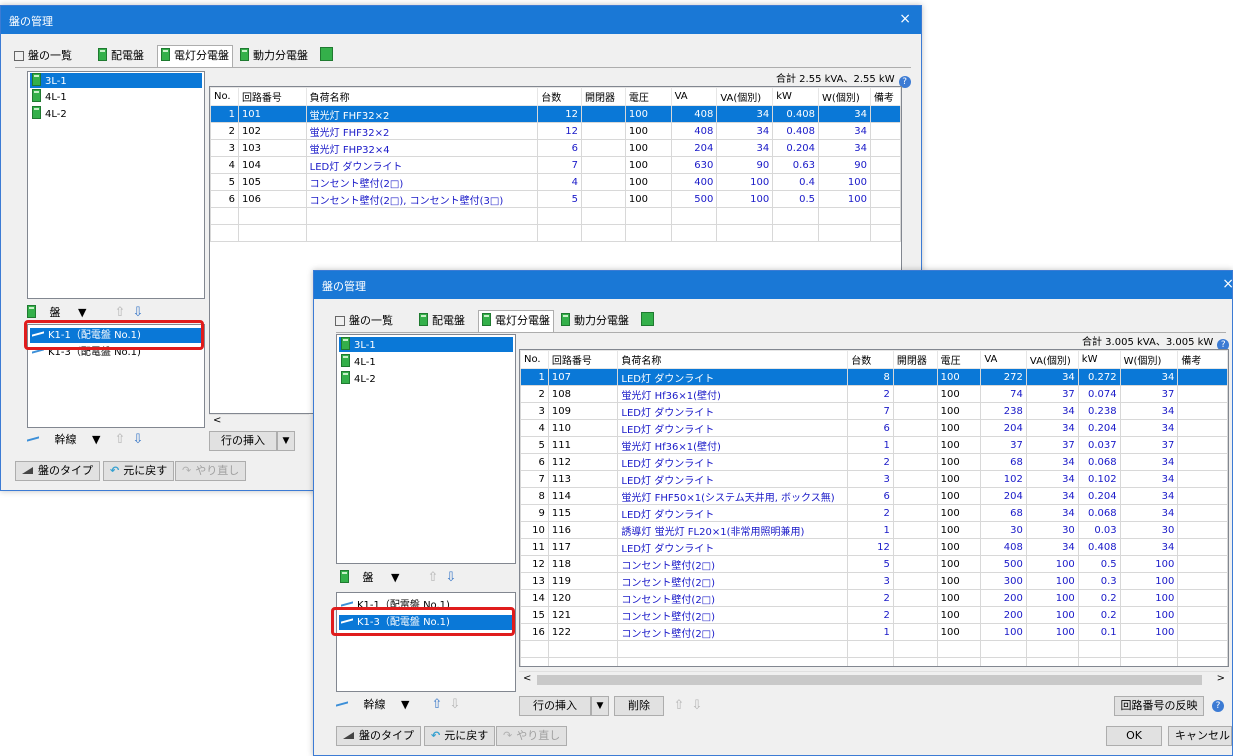  What do you see at coordinates (874, 547) in the screenshot?
I see `table-row: 11 117 LED灯 ダウンライト 12 100 408 34 0.408 34` at bounding box center [874, 547].